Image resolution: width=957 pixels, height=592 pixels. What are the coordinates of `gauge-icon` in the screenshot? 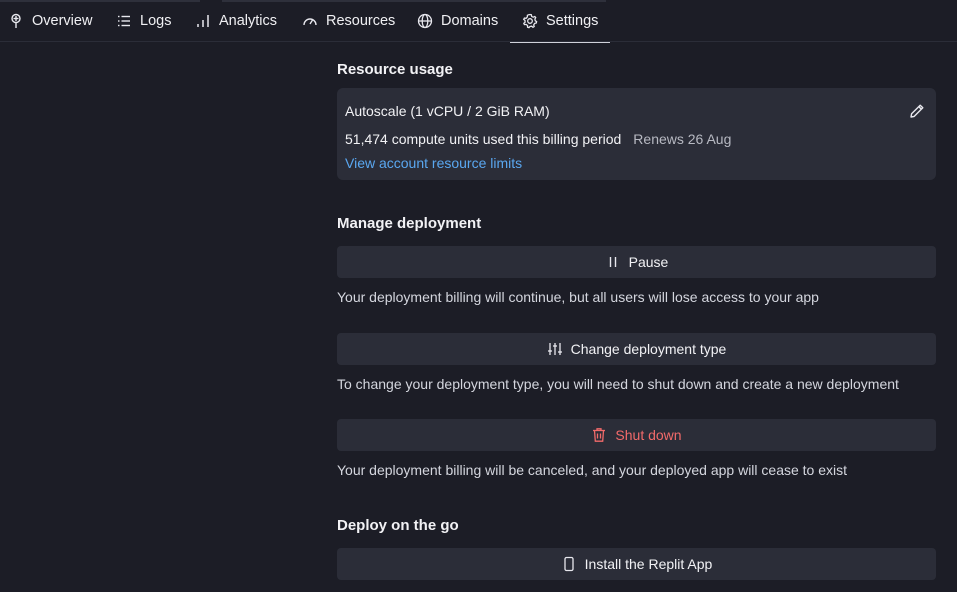 It's located at (310, 21).